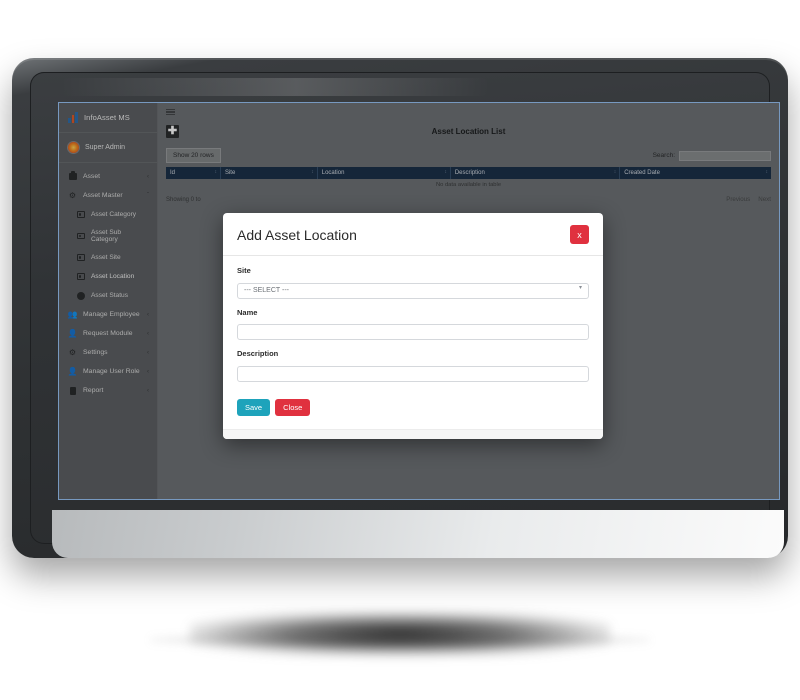 The height and width of the screenshot is (700, 800). What do you see at coordinates (244, 270) in the screenshot?
I see `site-label: Site` at bounding box center [244, 270].